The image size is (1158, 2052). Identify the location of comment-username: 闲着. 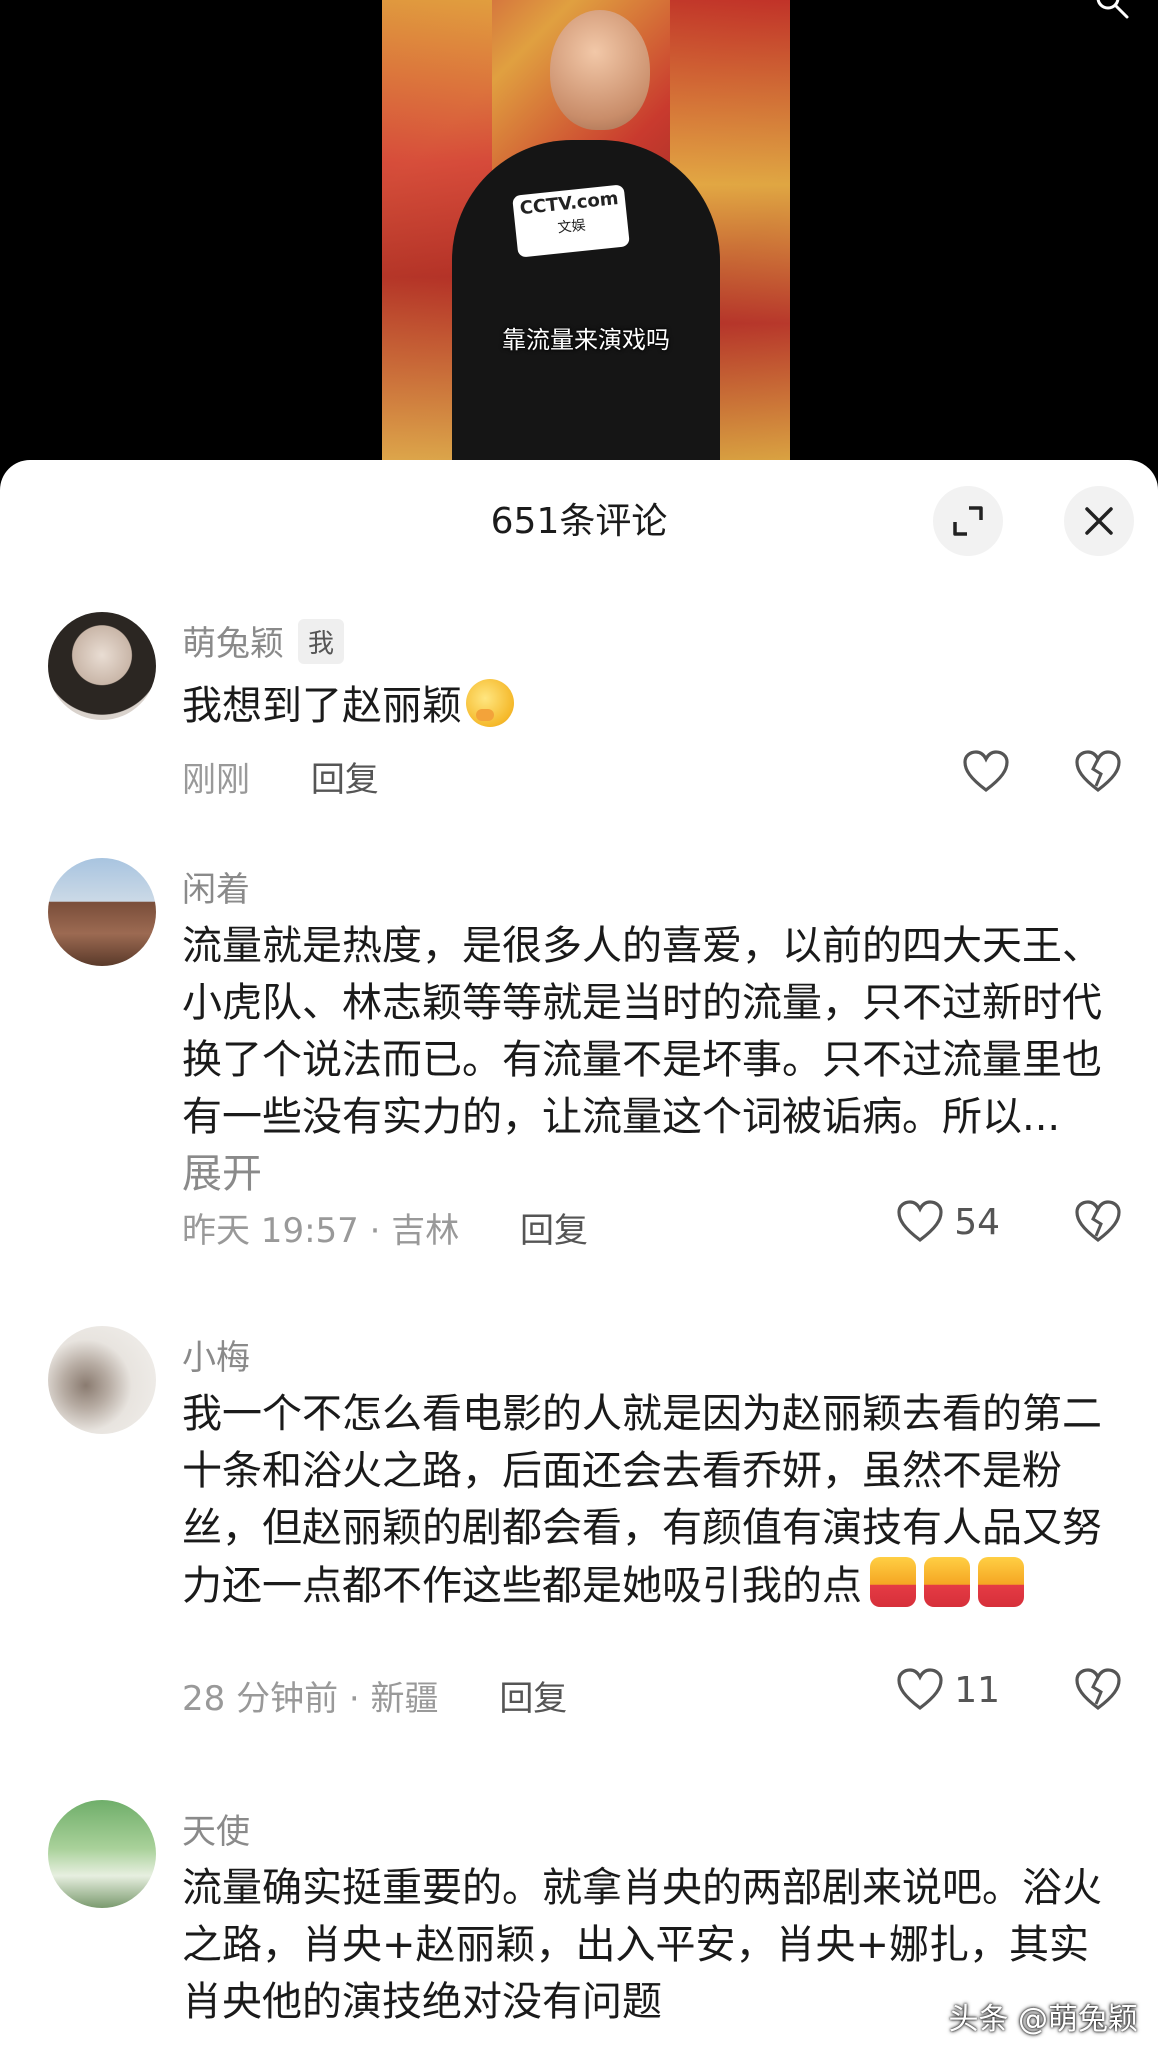
(216, 886).